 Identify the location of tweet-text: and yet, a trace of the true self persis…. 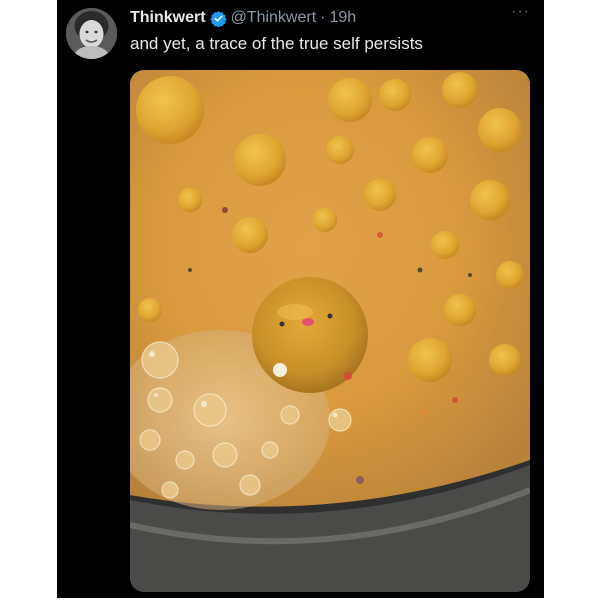
(276, 43).